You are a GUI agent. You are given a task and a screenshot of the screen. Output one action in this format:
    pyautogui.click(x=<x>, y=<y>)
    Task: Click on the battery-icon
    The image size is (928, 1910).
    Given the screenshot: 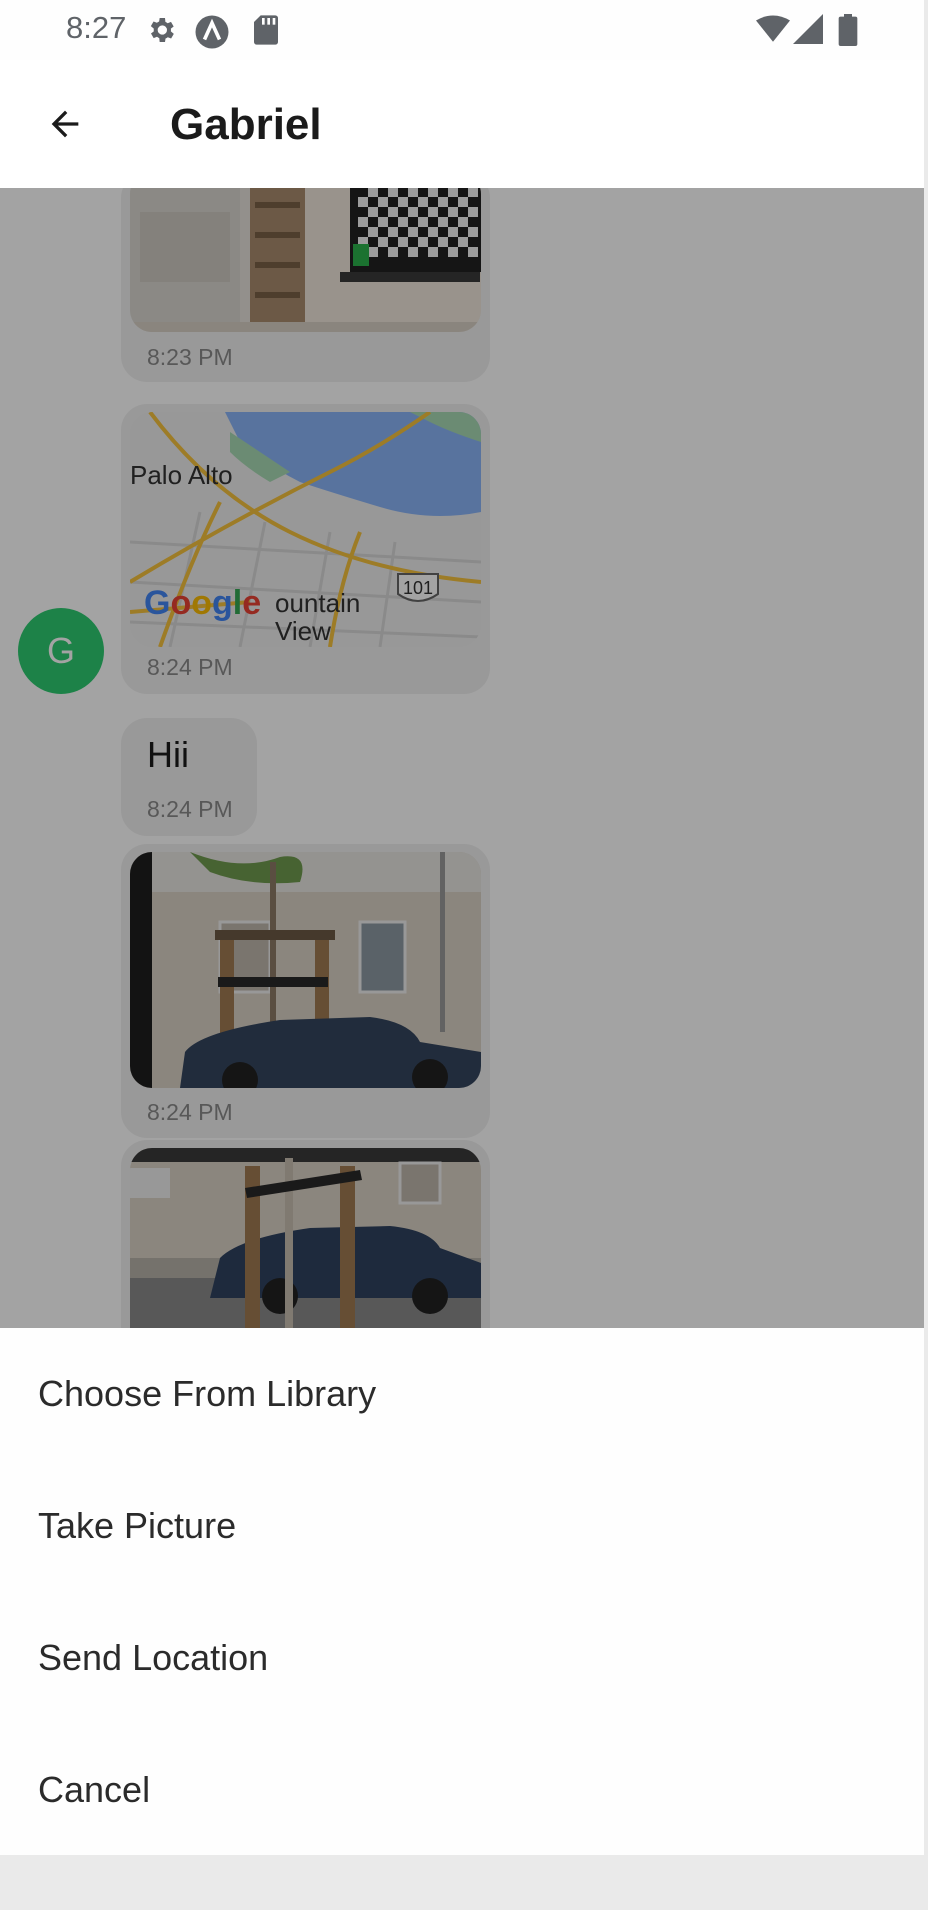 What is the action you would take?
    pyautogui.click(x=848, y=32)
    